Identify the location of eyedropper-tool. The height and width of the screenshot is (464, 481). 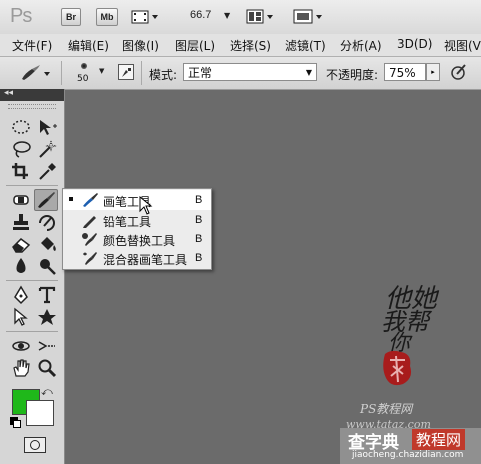
(47, 171).